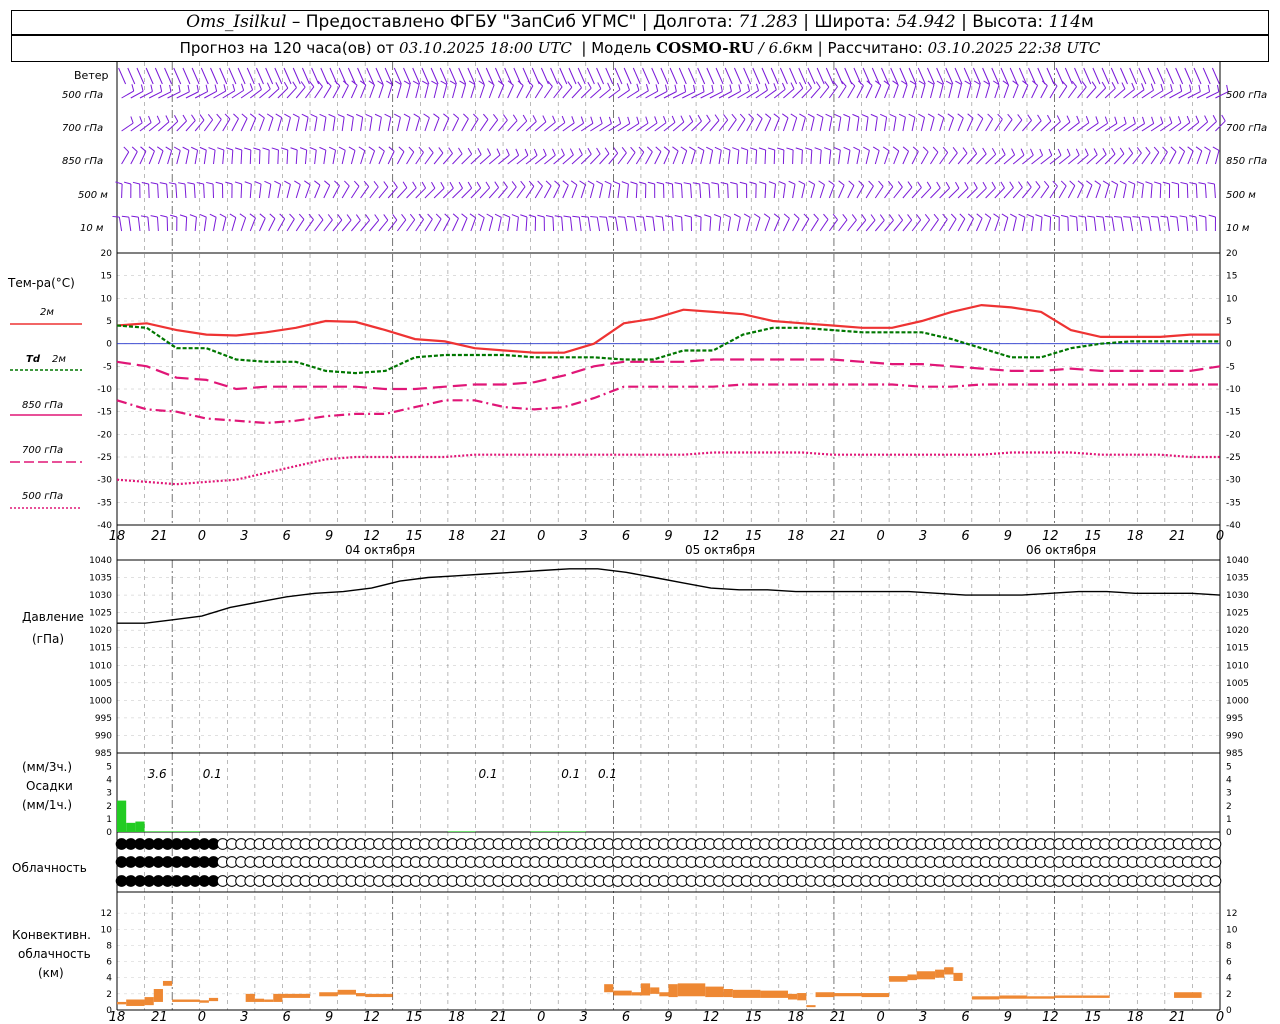  I want to click on temp-tick-left: -35, so click(104, 503).